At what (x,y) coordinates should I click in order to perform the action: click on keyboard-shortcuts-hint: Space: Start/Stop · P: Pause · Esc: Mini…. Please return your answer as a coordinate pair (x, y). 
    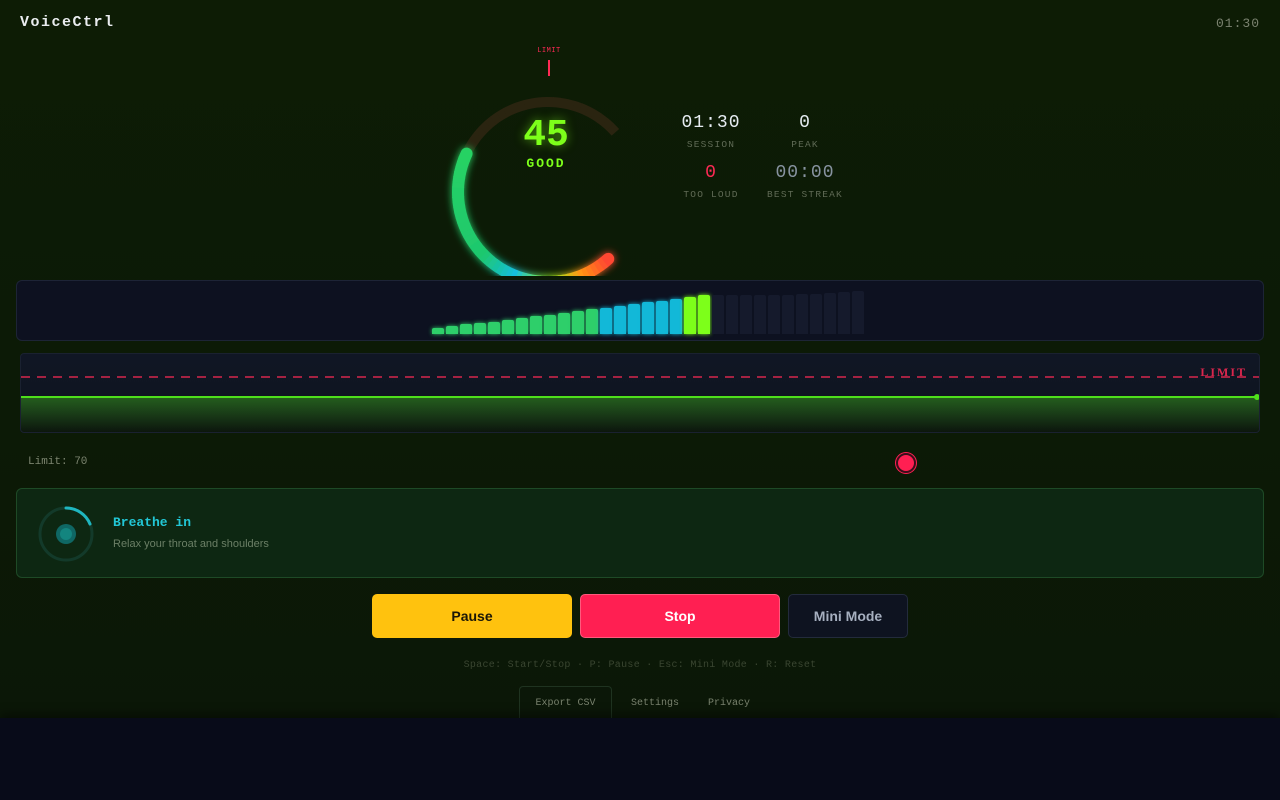
    Looking at the image, I should click on (640, 665).